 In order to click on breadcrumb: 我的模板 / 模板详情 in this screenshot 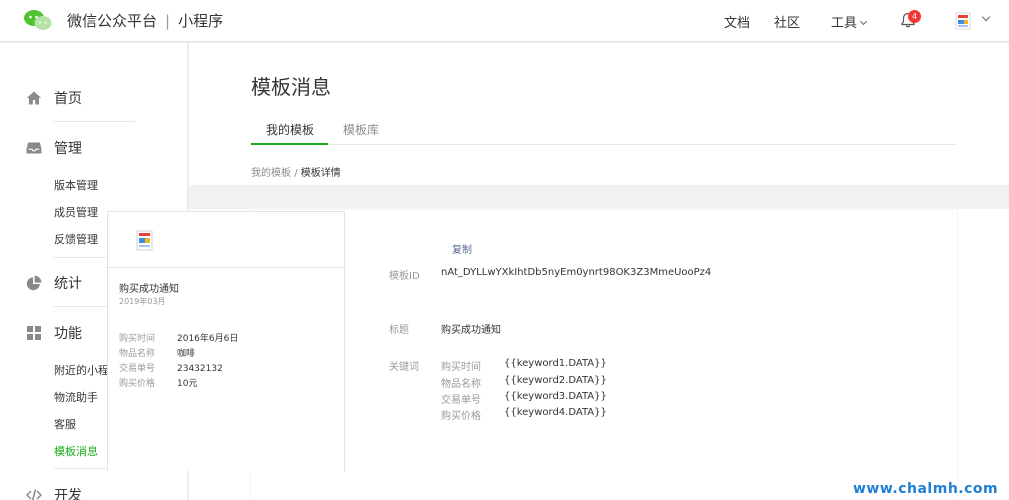, I will do `click(296, 171)`.